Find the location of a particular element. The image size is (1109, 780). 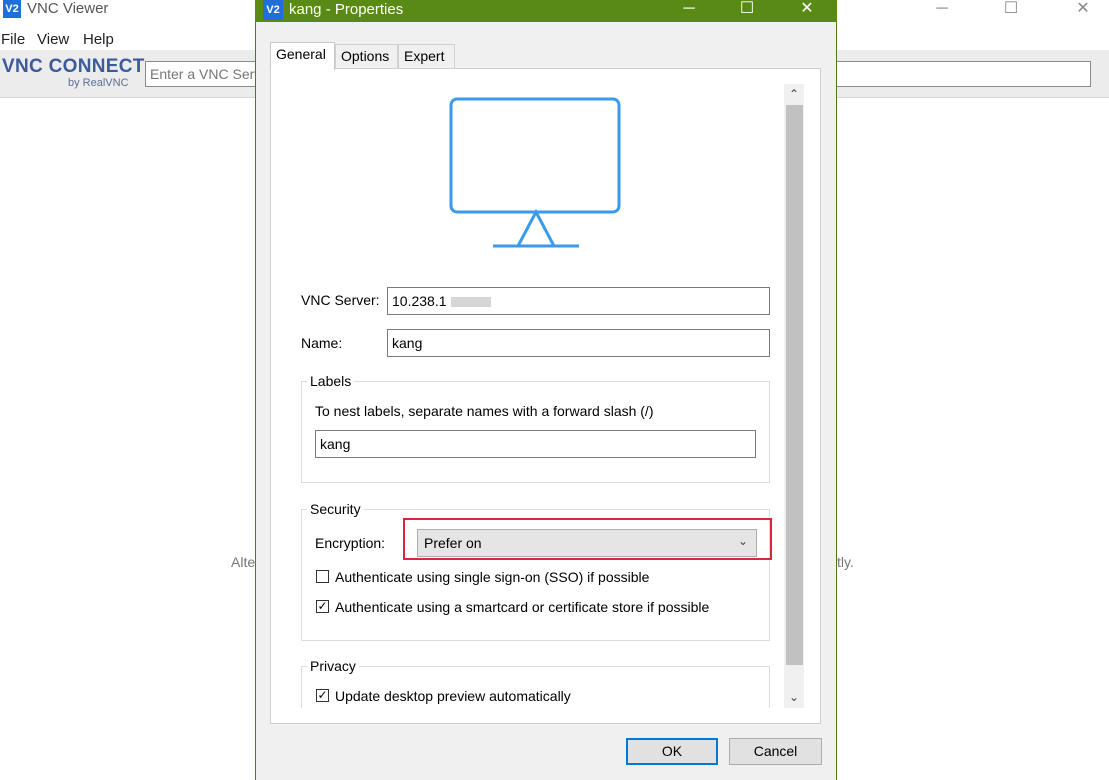

dialog-maximize-icon: ☐ is located at coordinates (747, 10).